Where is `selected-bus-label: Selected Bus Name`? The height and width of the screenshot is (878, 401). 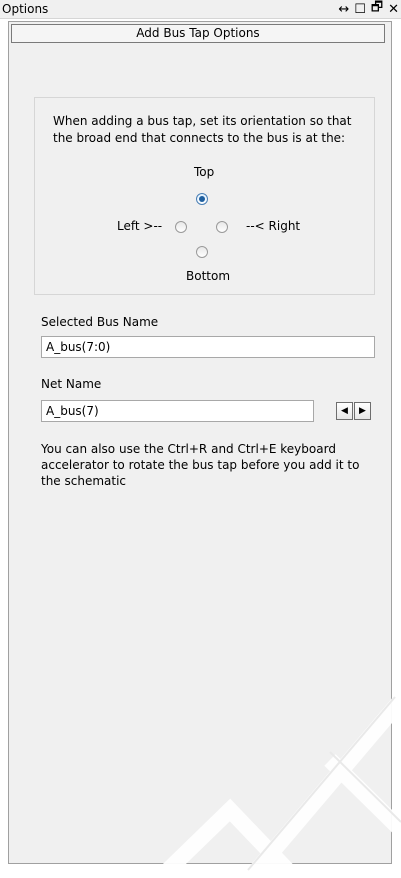
selected-bus-label: Selected Bus Name is located at coordinates (100, 322).